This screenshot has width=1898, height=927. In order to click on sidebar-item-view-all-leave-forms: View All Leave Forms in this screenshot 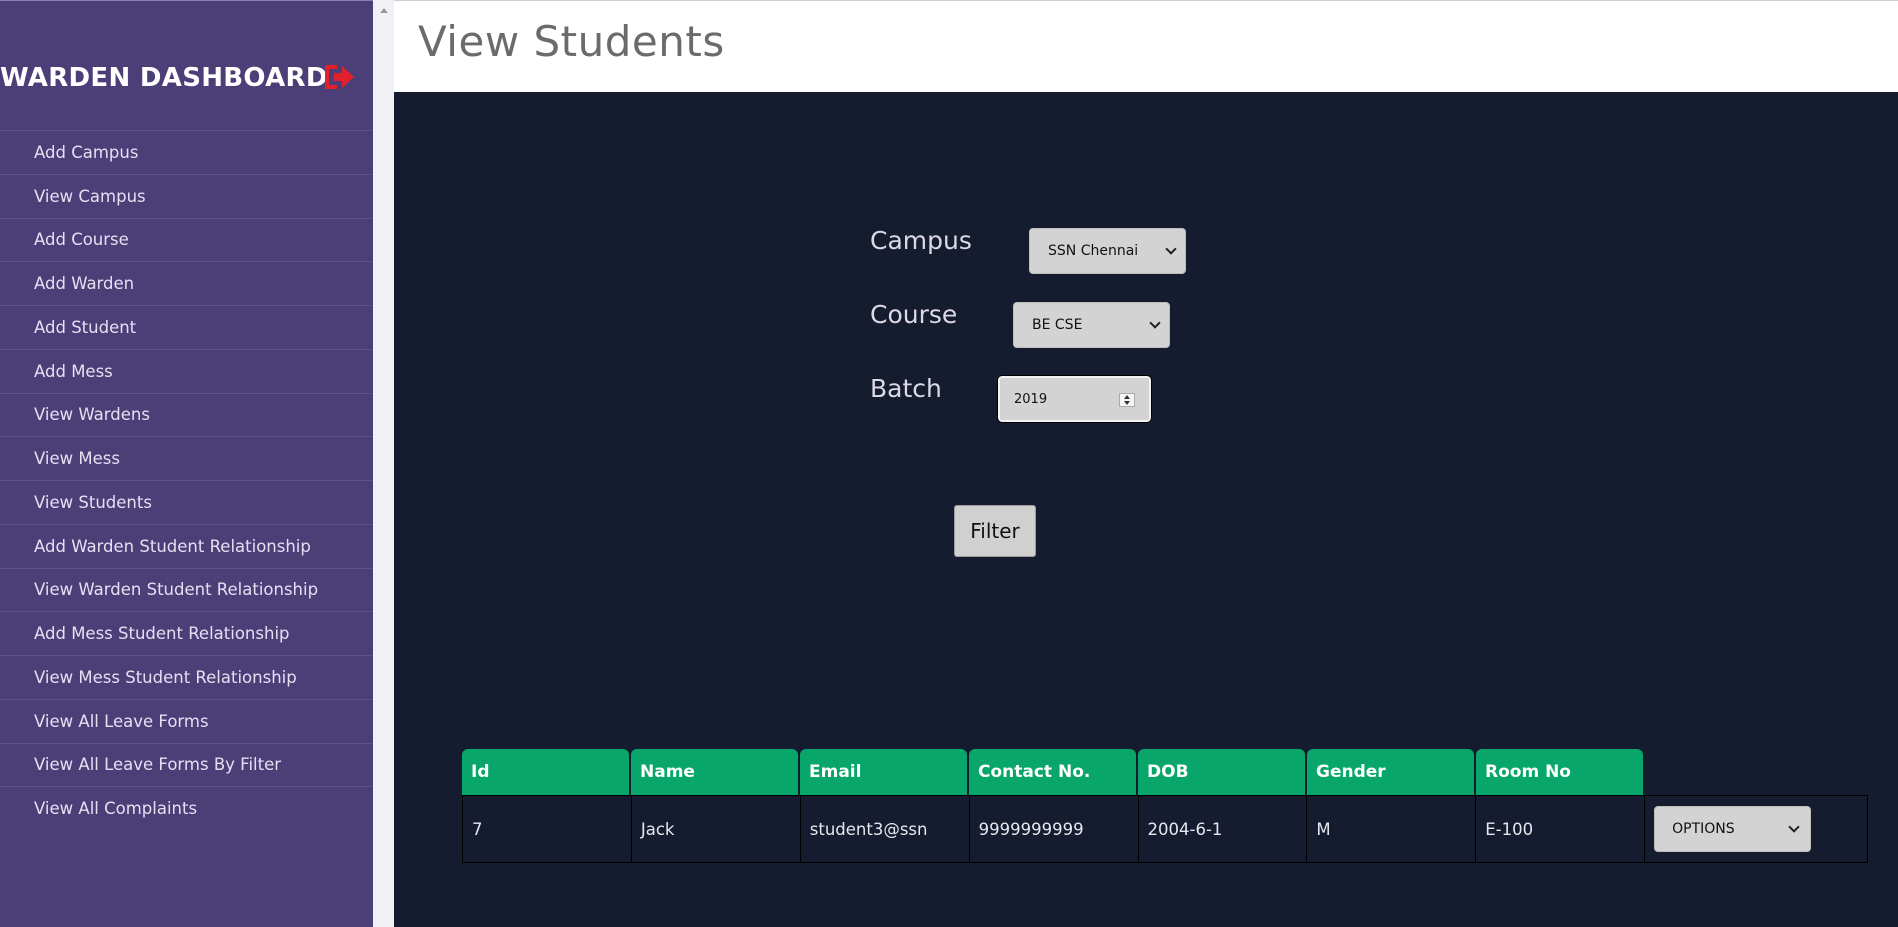, I will do `click(186, 720)`.